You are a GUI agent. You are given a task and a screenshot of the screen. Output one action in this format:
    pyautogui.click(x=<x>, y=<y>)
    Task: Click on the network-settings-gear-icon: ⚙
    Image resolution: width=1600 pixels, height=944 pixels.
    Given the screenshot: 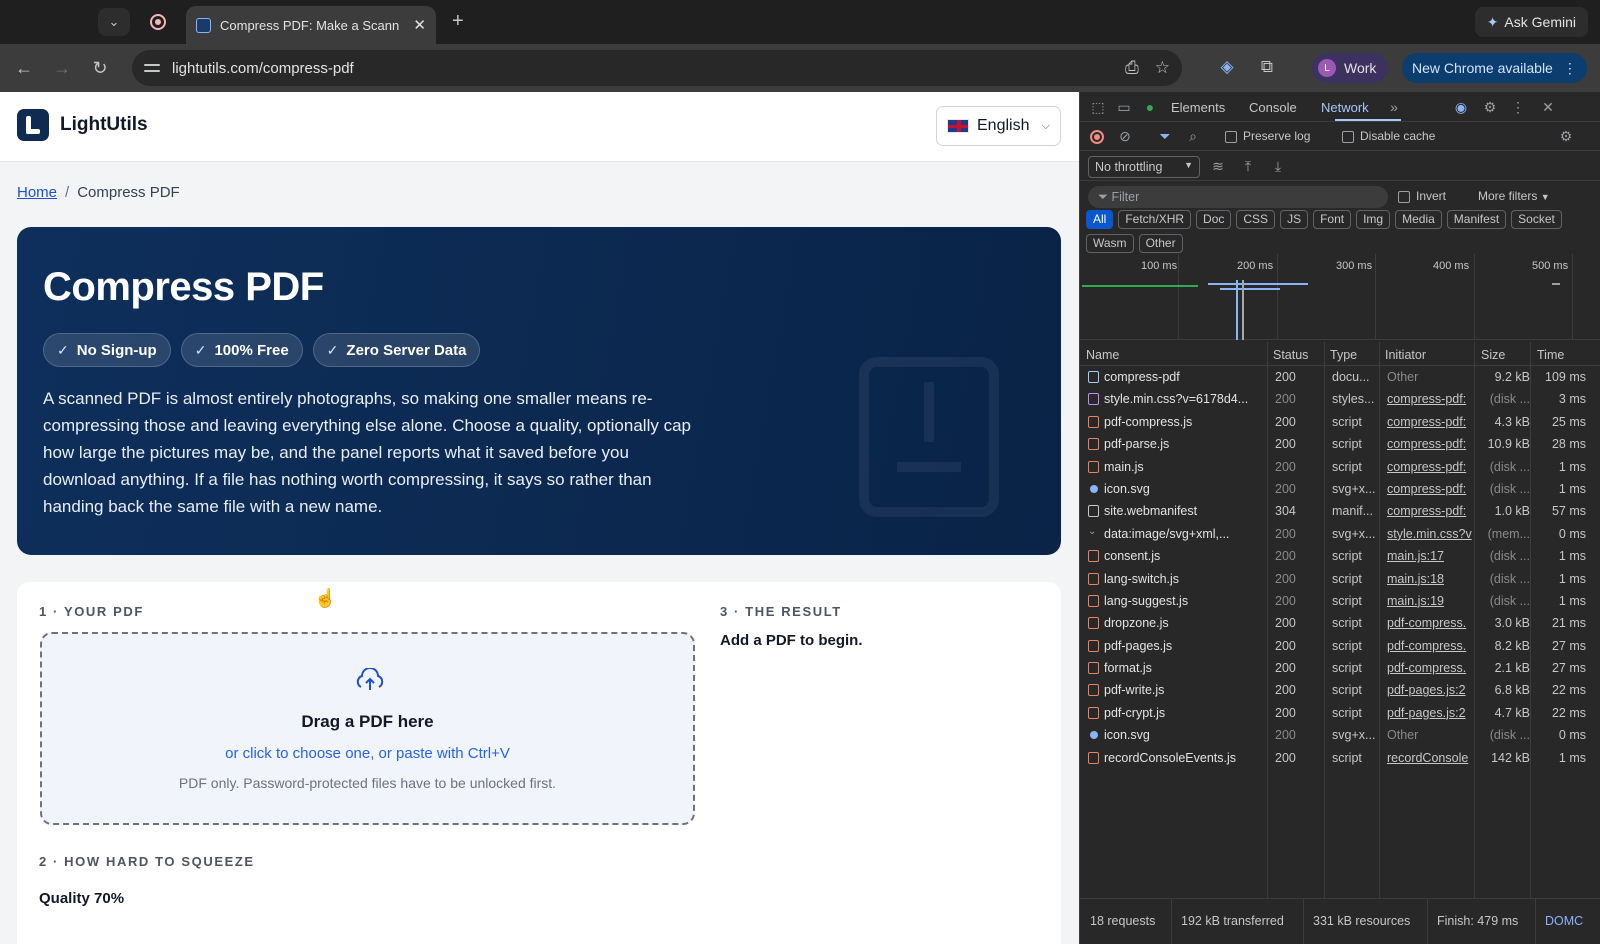 What is the action you would take?
    pyautogui.click(x=1566, y=136)
    